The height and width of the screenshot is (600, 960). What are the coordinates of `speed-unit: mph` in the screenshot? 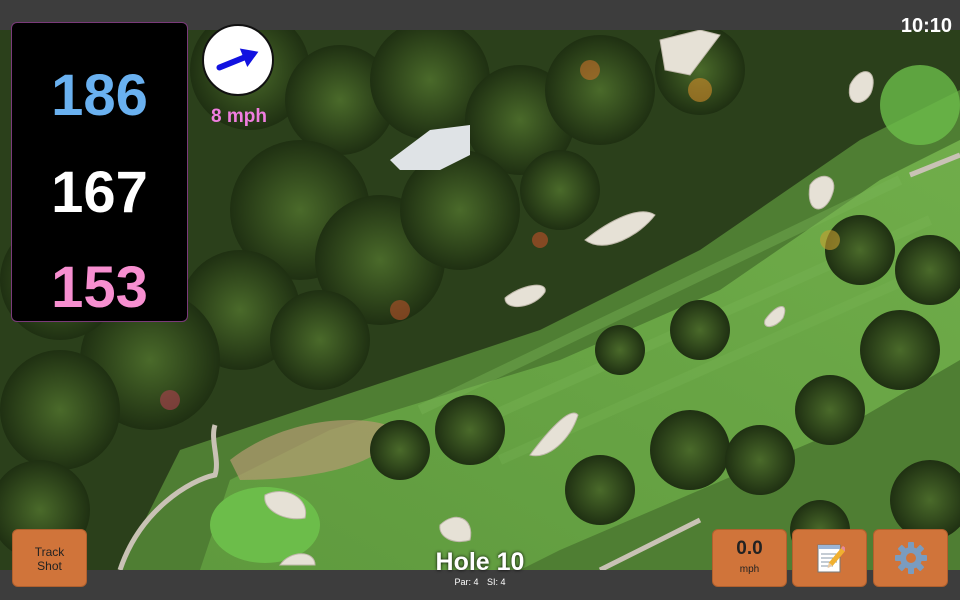 It's located at (749, 569).